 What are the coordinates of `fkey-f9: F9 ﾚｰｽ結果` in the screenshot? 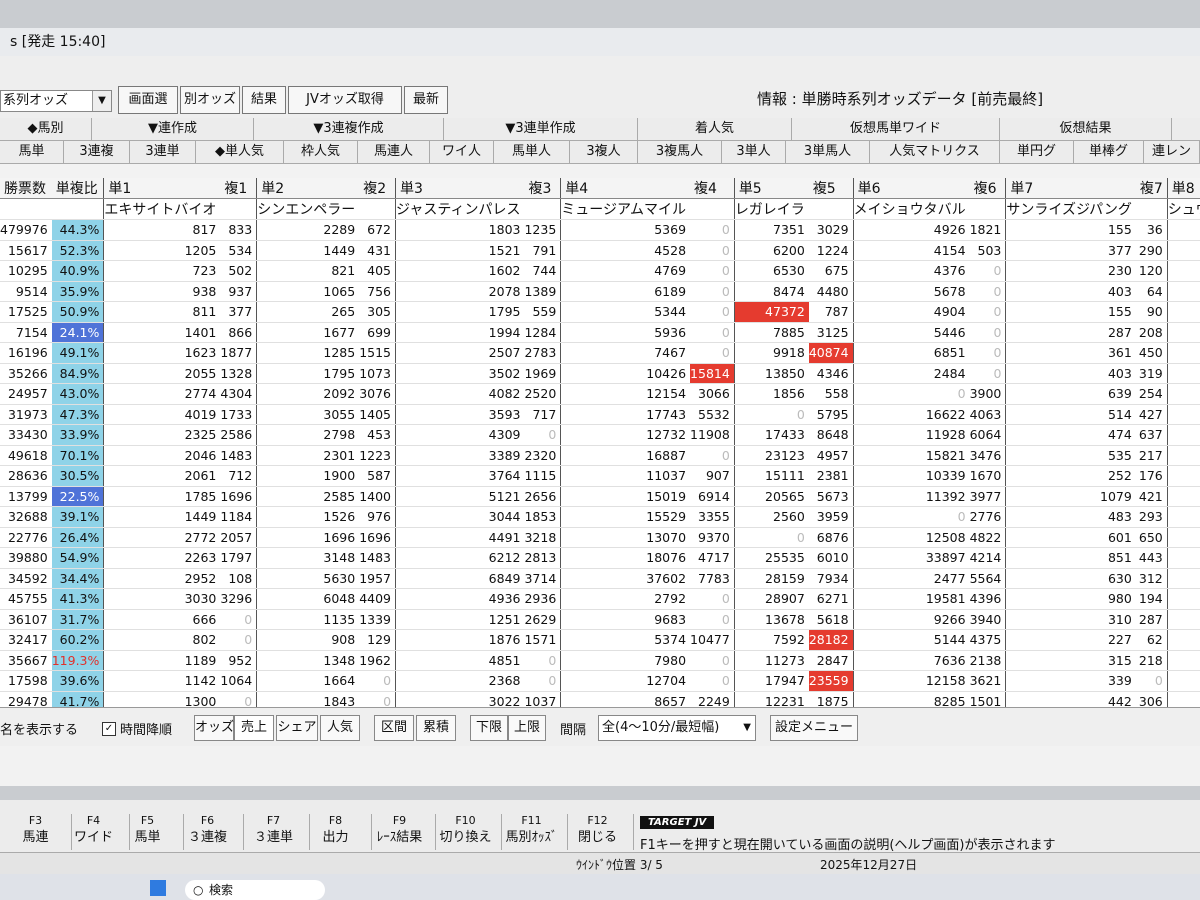 It's located at (400, 832).